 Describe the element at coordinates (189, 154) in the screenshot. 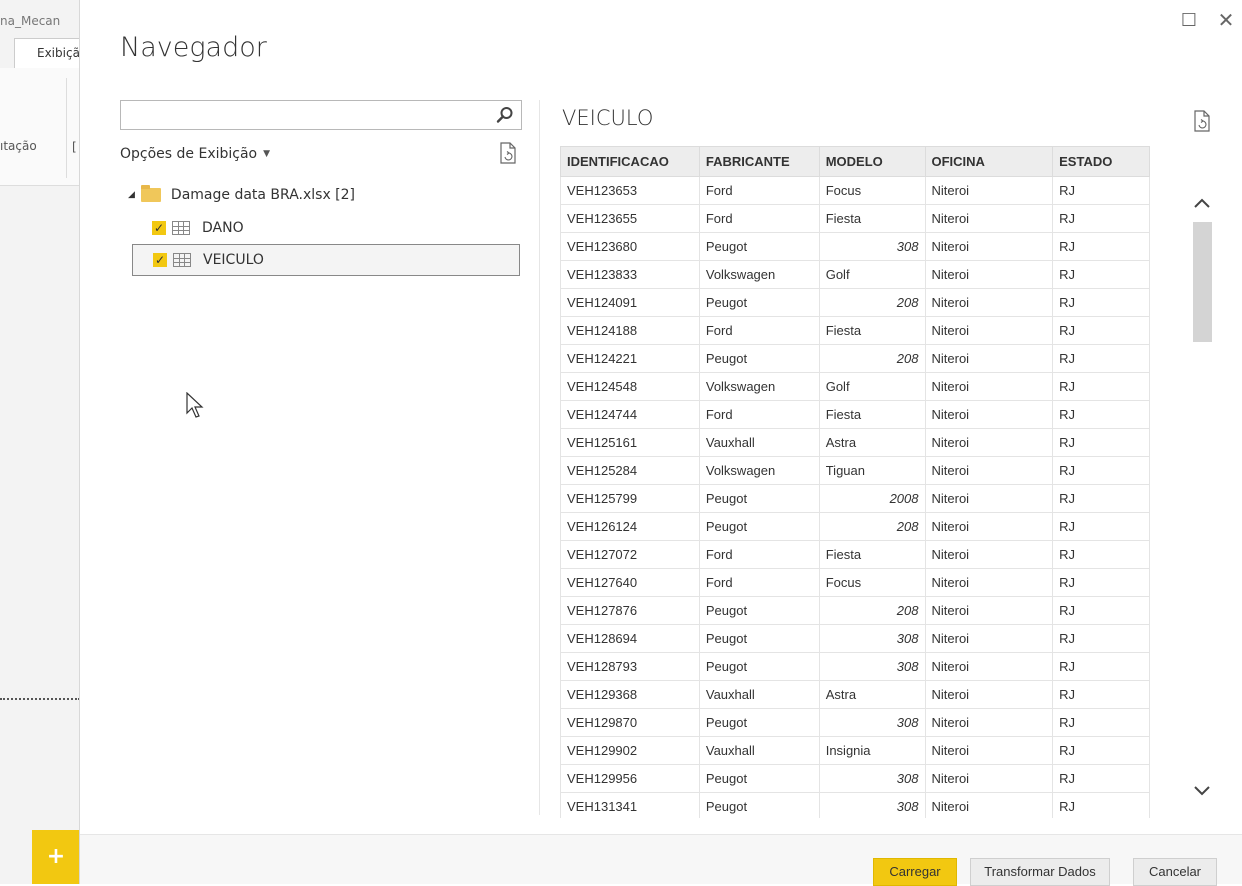

I see `display-options-label: Opções de Exibição` at that location.